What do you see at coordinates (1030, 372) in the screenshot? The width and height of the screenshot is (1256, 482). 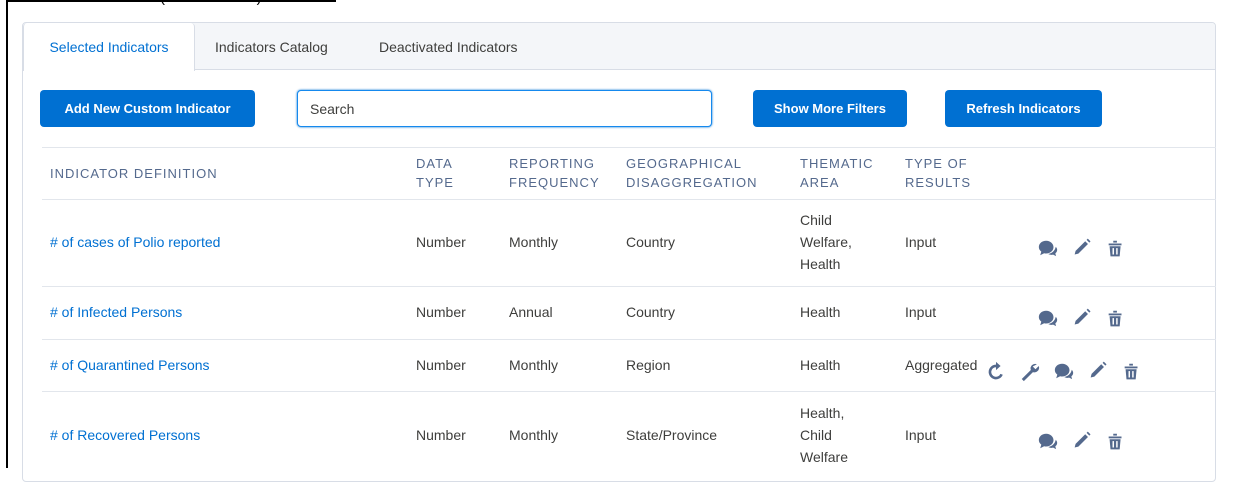 I see `wrench-icon` at bounding box center [1030, 372].